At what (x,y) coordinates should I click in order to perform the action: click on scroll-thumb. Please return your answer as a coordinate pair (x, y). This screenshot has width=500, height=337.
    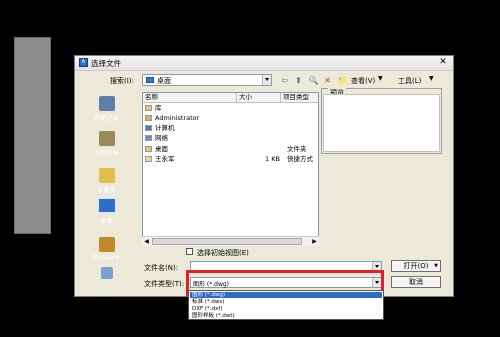
    Looking at the image, I should click on (227, 241).